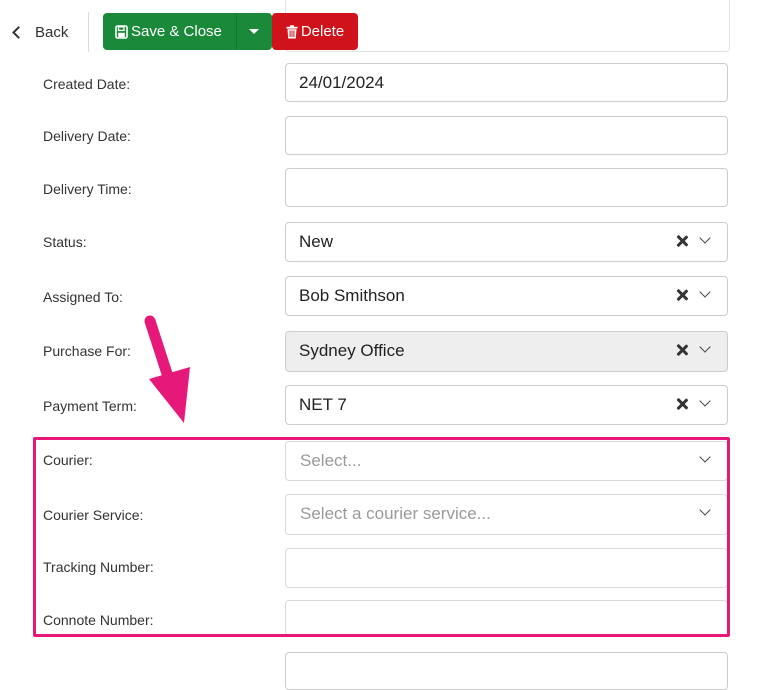 The image size is (759, 690). What do you see at coordinates (506, 242) in the screenshot?
I see `status-select: New` at bounding box center [506, 242].